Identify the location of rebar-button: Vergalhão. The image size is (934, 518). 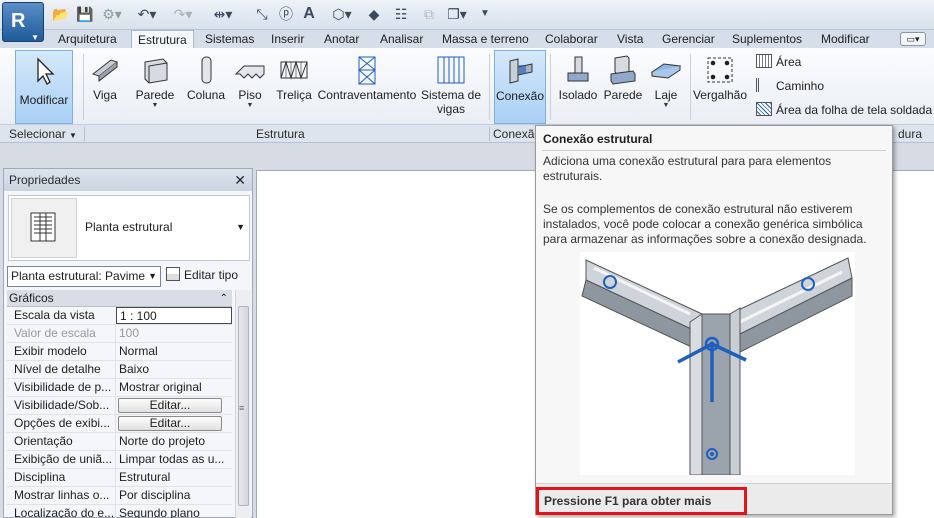
(720, 87).